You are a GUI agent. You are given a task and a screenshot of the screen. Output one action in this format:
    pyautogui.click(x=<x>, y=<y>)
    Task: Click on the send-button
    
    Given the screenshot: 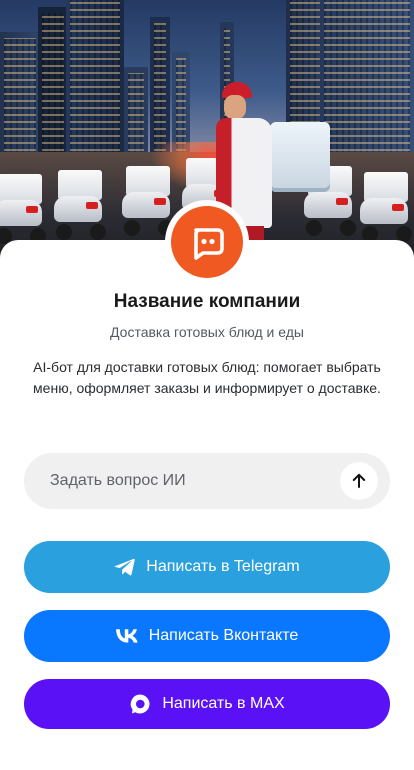 What is the action you would take?
    pyautogui.click(x=359, y=481)
    